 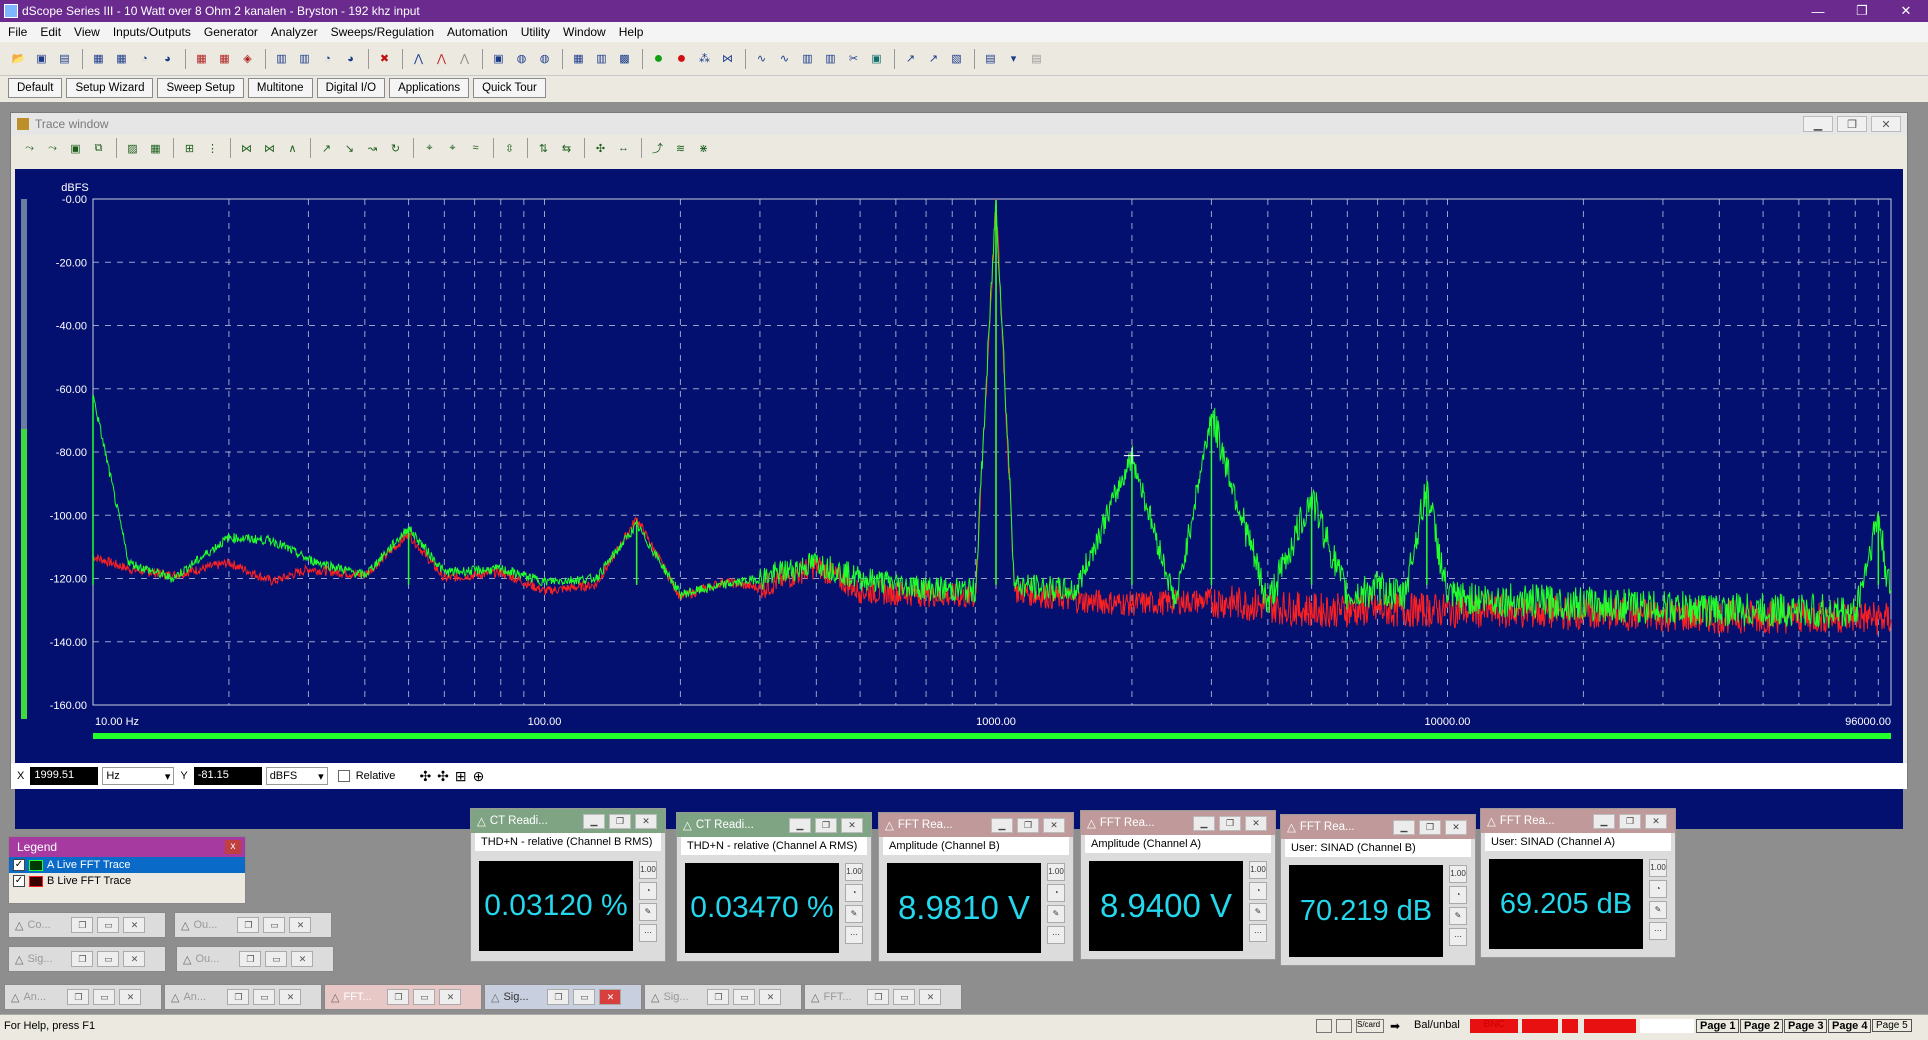 What do you see at coordinates (1818, 124) in the screenshot?
I see `trace-minimize-button: ▁` at bounding box center [1818, 124].